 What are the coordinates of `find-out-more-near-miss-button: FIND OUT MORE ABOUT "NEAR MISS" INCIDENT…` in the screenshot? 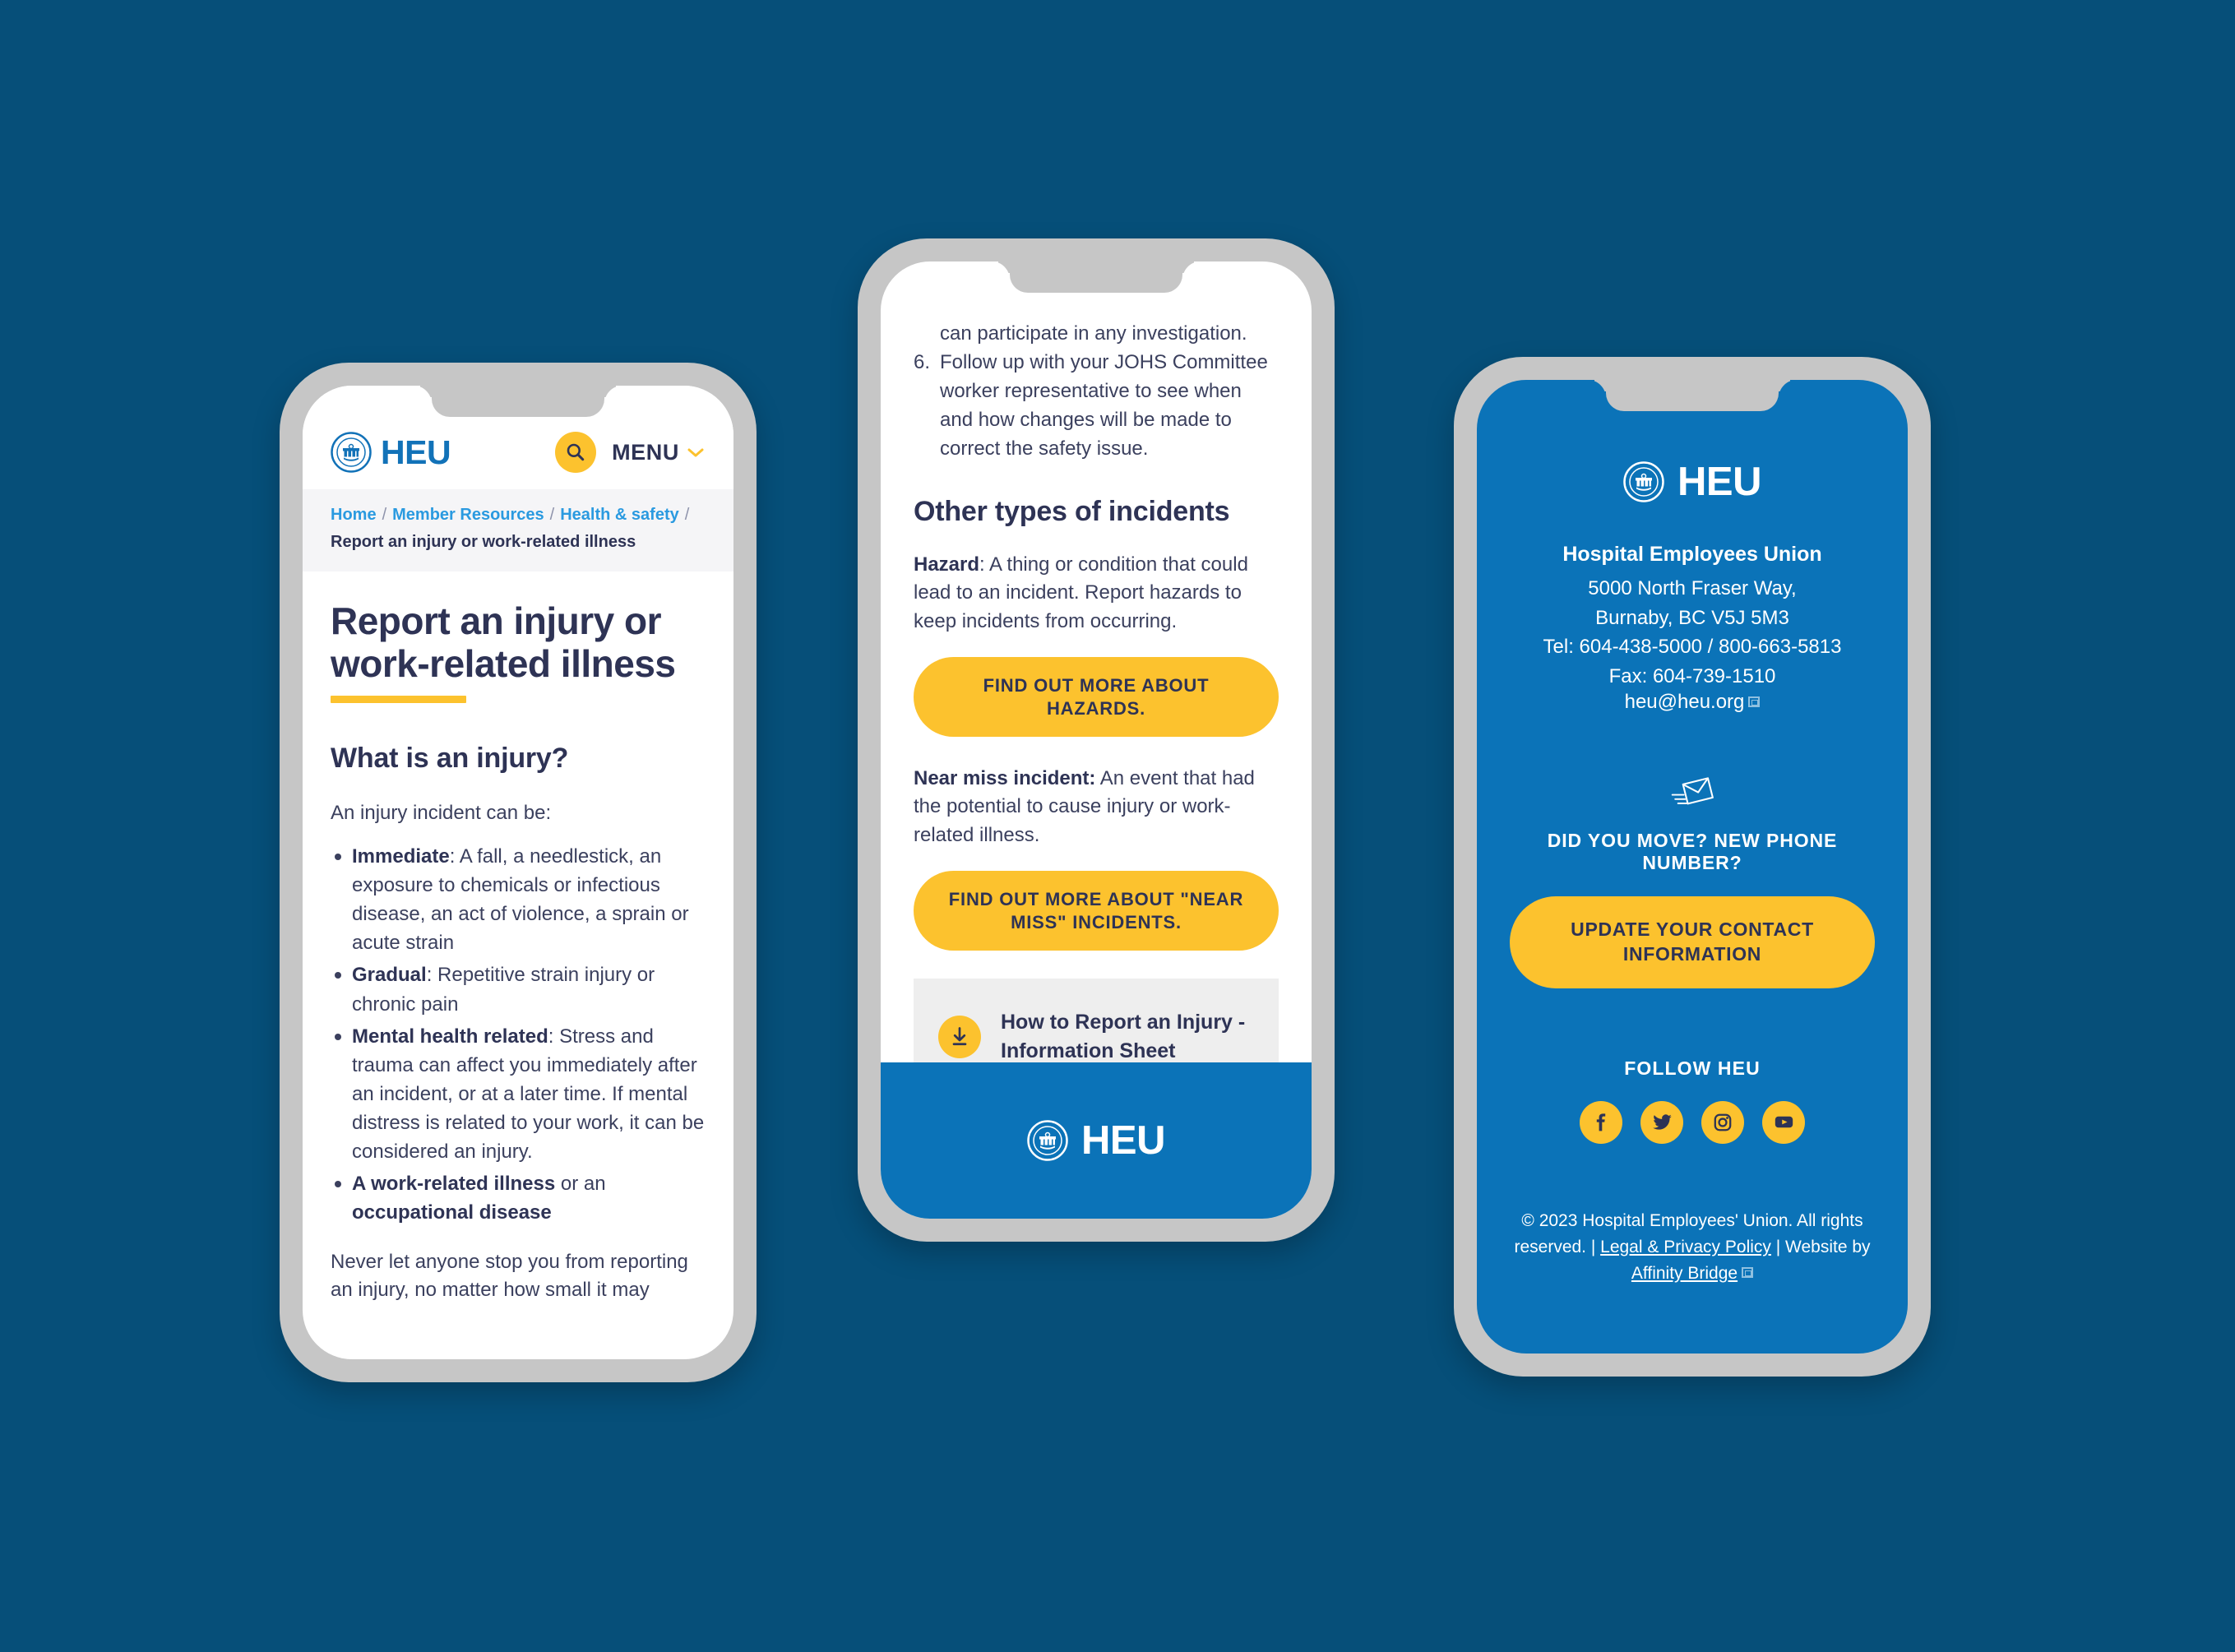 It's located at (1096, 911).